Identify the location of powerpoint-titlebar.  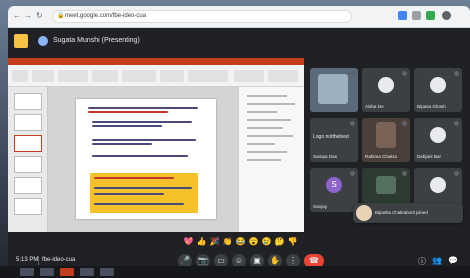
(156, 61).